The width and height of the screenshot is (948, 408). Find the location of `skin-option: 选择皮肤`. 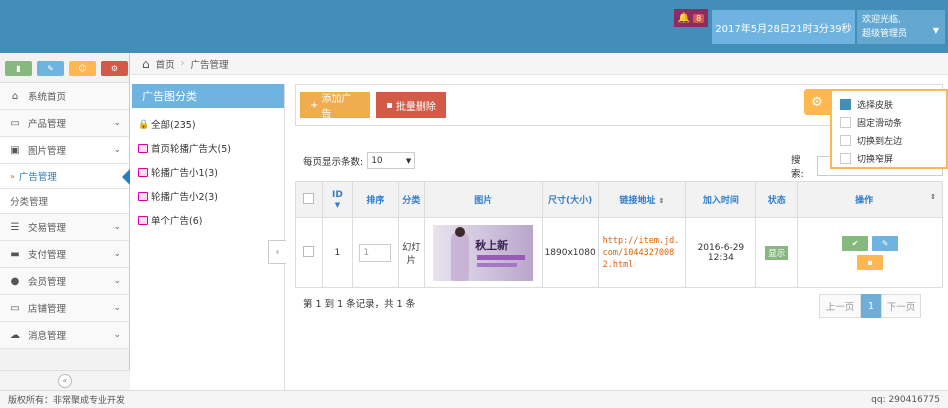

skin-option: 选择皮肤 is located at coordinates (889, 104).